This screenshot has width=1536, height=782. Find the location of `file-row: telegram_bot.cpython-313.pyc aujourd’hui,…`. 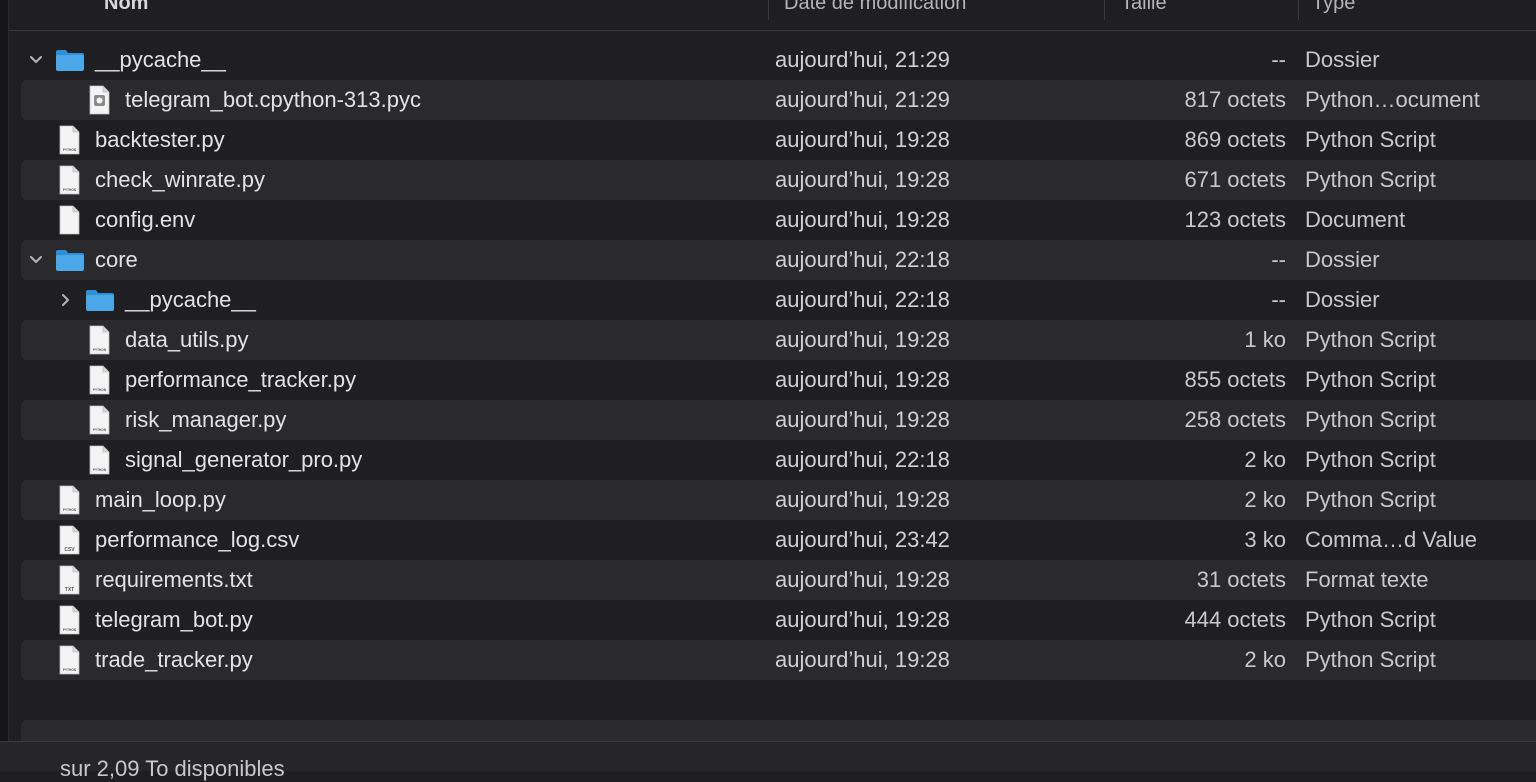

file-row: telegram_bot.cpython-313.pyc aujourd’hui,… is located at coordinates (778, 100).